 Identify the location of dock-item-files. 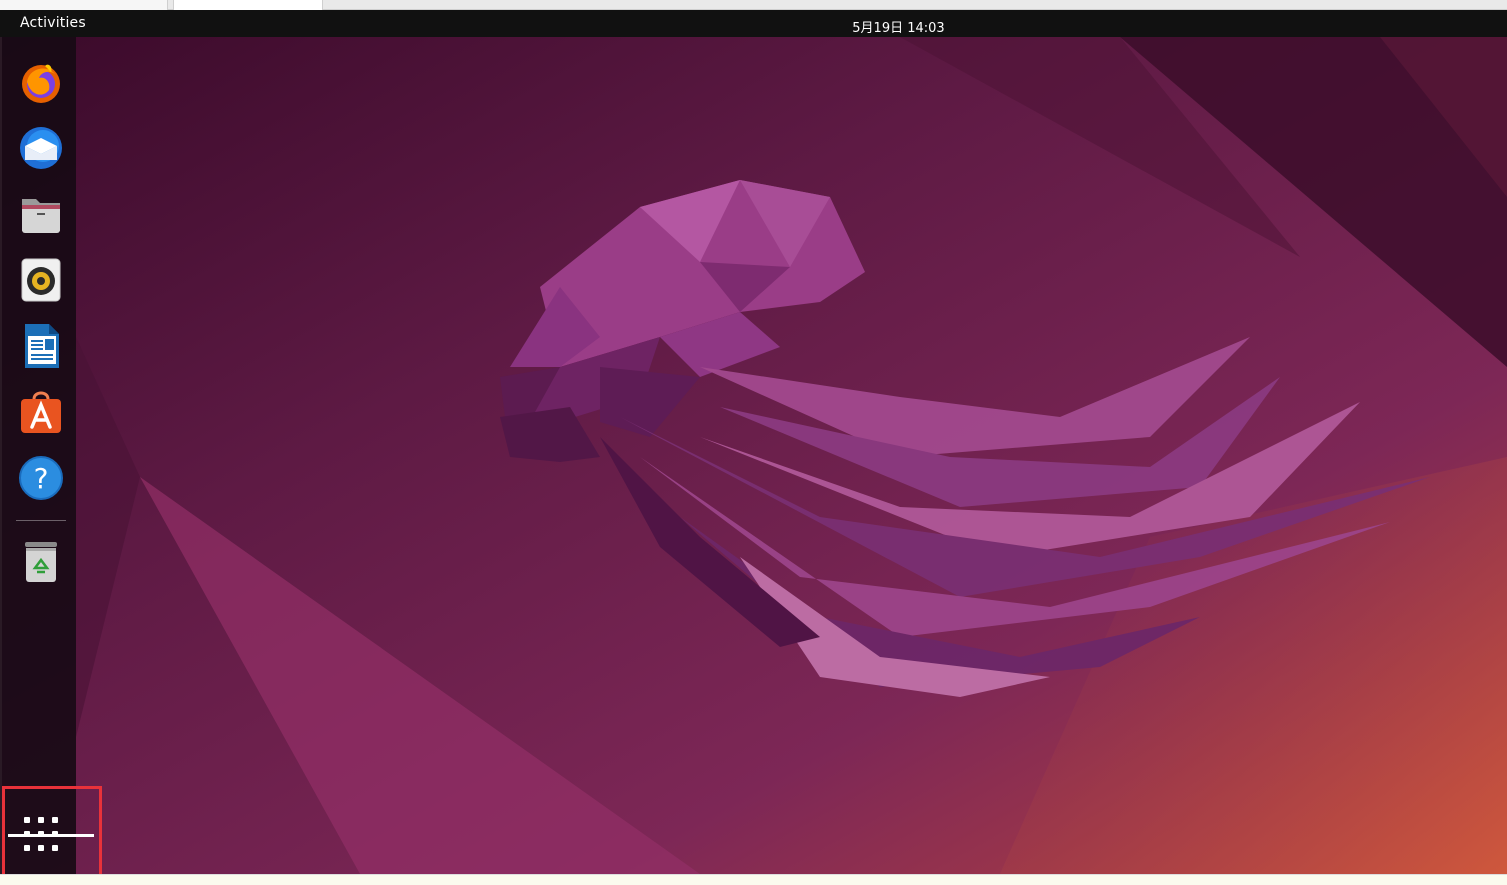
(41, 214).